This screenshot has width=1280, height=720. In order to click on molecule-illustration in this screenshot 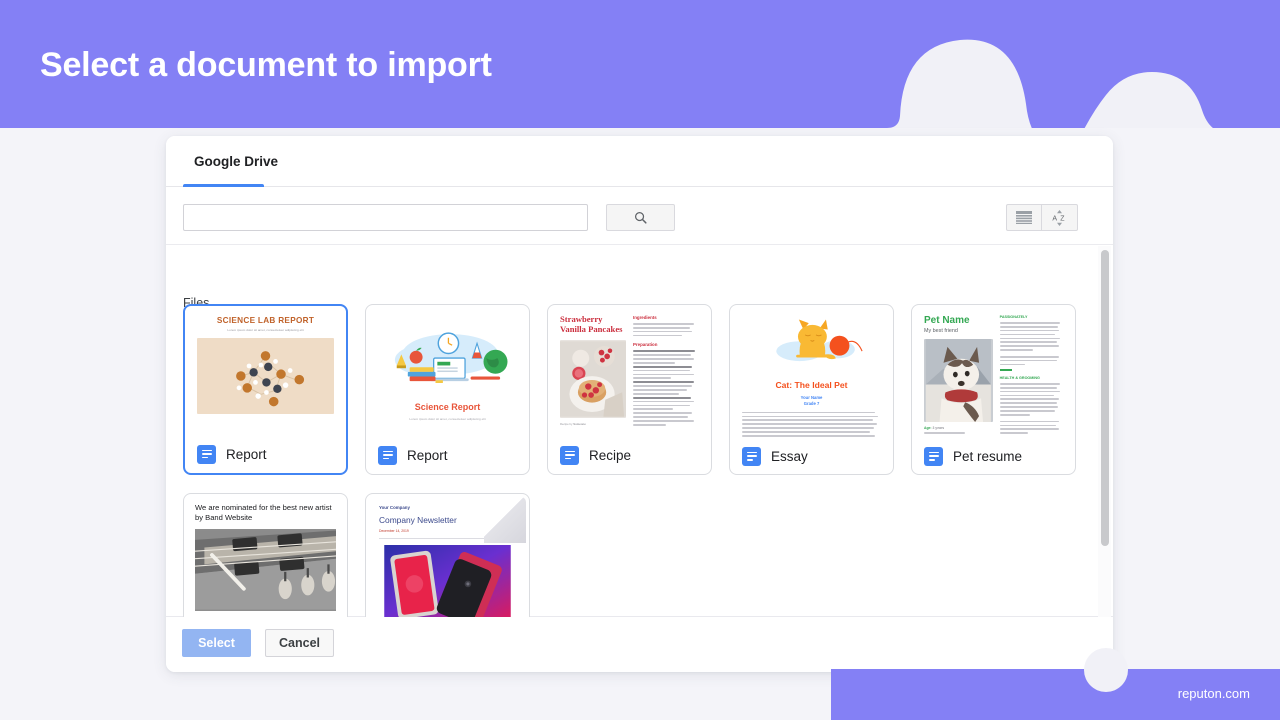, I will do `click(265, 376)`.